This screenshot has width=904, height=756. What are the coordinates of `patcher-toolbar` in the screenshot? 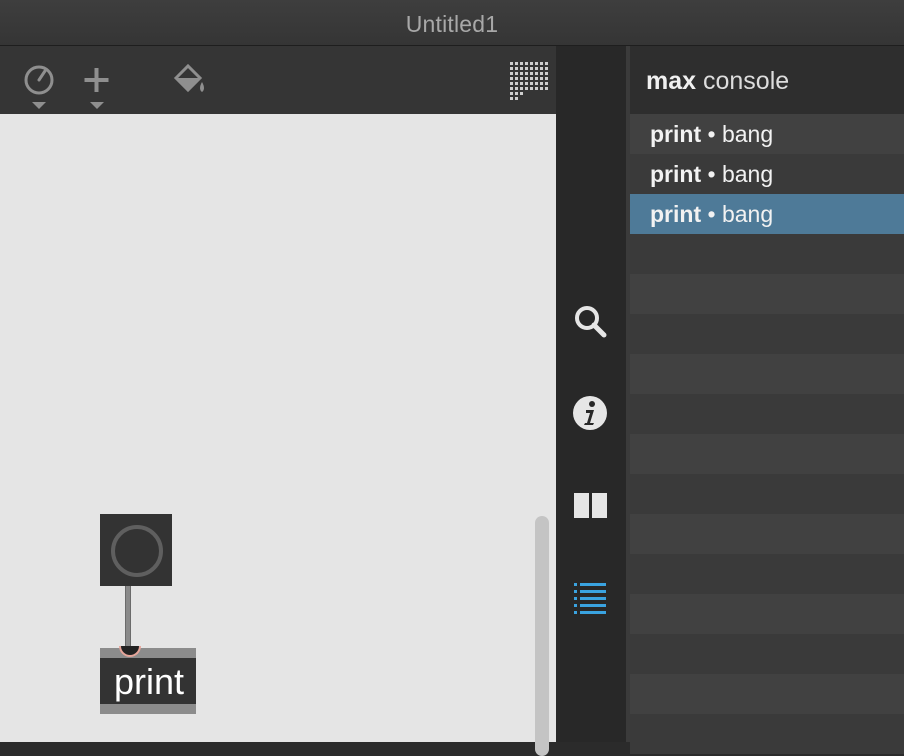 It's located at (278, 80).